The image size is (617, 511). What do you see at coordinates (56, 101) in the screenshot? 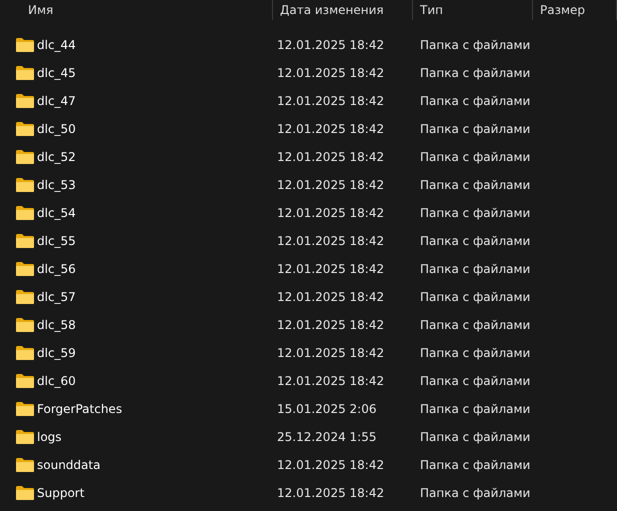
I see `file-name: dlc_47` at bounding box center [56, 101].